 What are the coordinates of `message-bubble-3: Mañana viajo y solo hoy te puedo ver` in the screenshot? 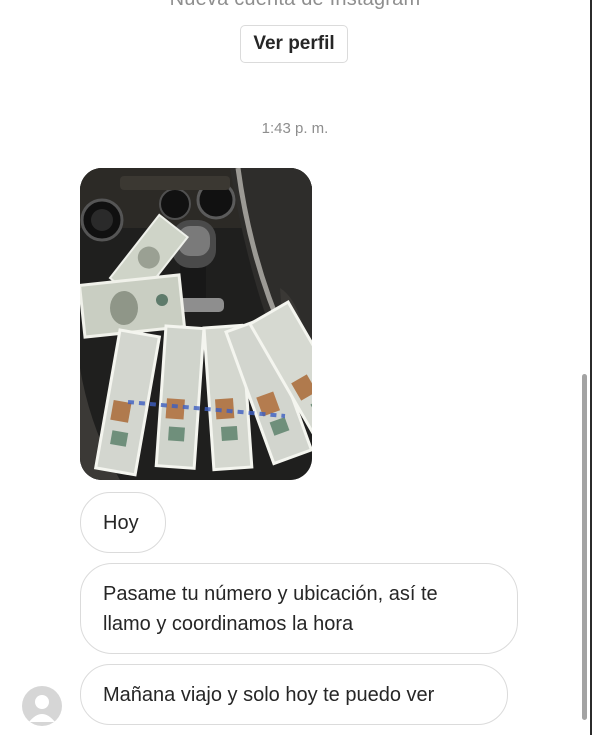 It's located at (294, 694).